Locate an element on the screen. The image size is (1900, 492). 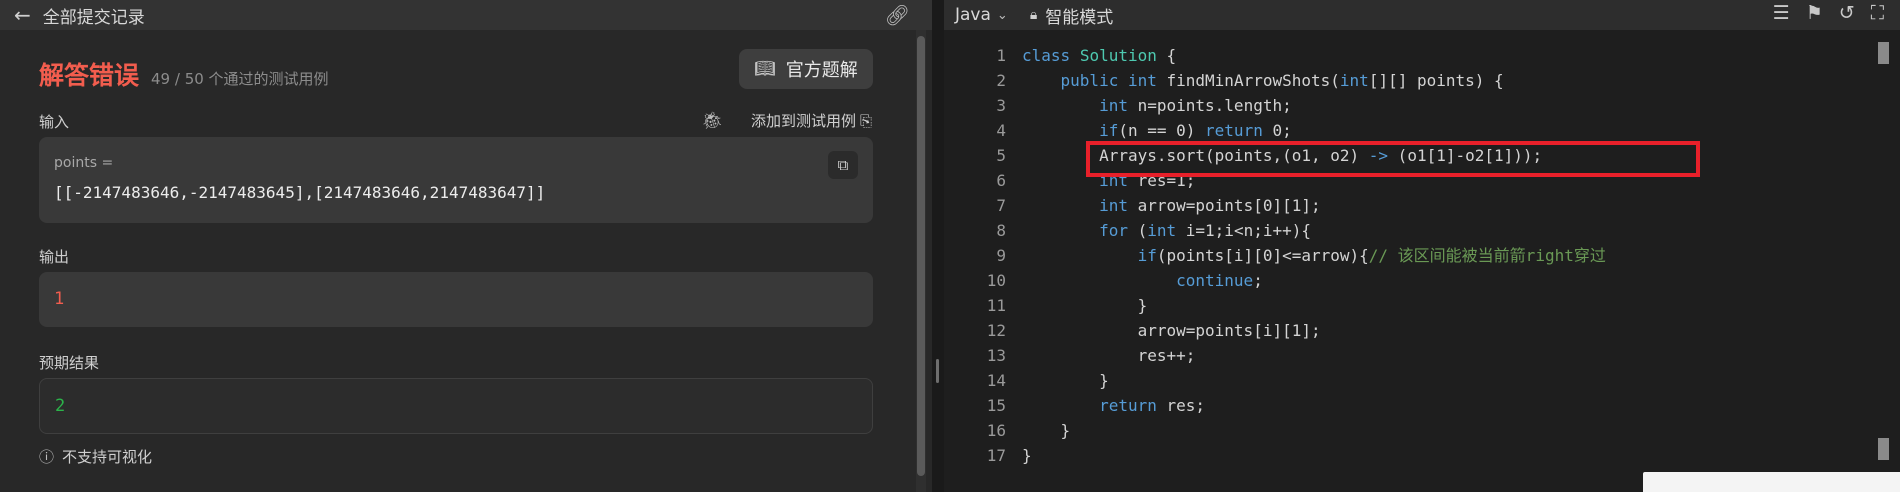
editor-scrollbar is located at coordinates (1884, 262).